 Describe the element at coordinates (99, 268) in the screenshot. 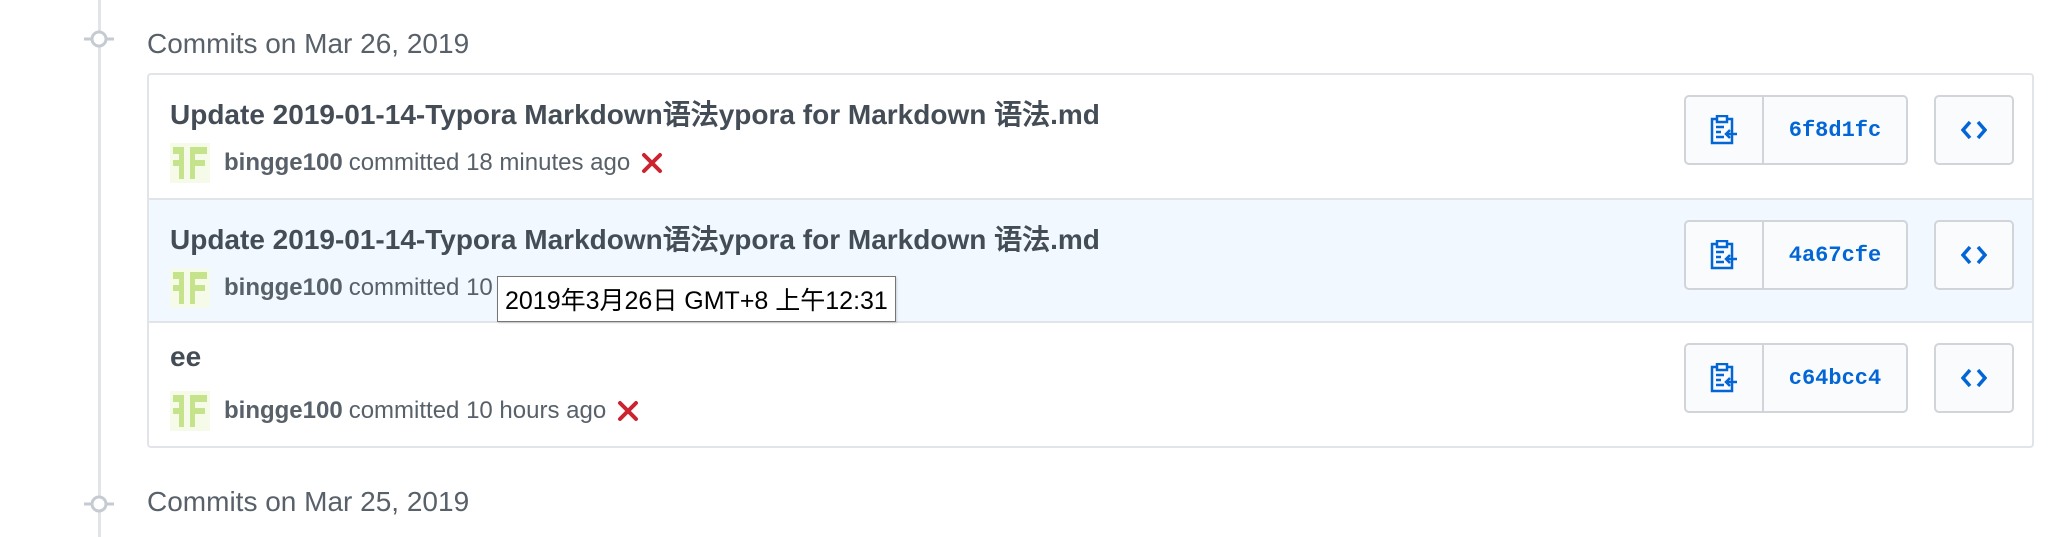

I see `timeline-line` at that location.